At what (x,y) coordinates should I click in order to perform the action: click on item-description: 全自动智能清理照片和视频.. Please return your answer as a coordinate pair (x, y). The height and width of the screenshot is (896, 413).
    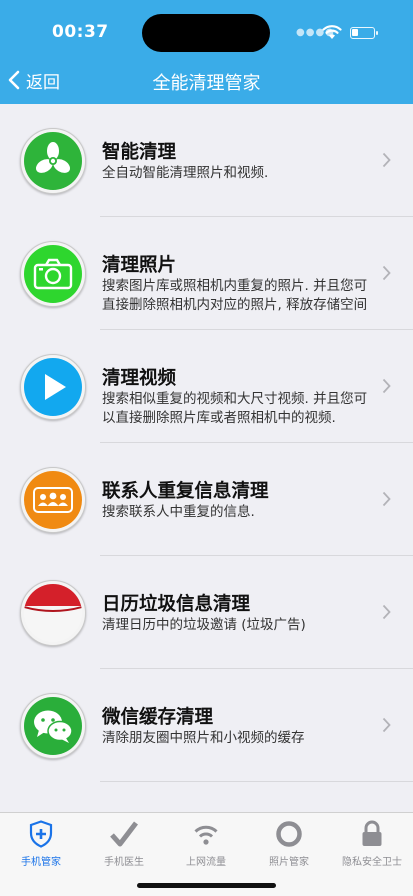
    Looking at the image, I should click on (185, 173).